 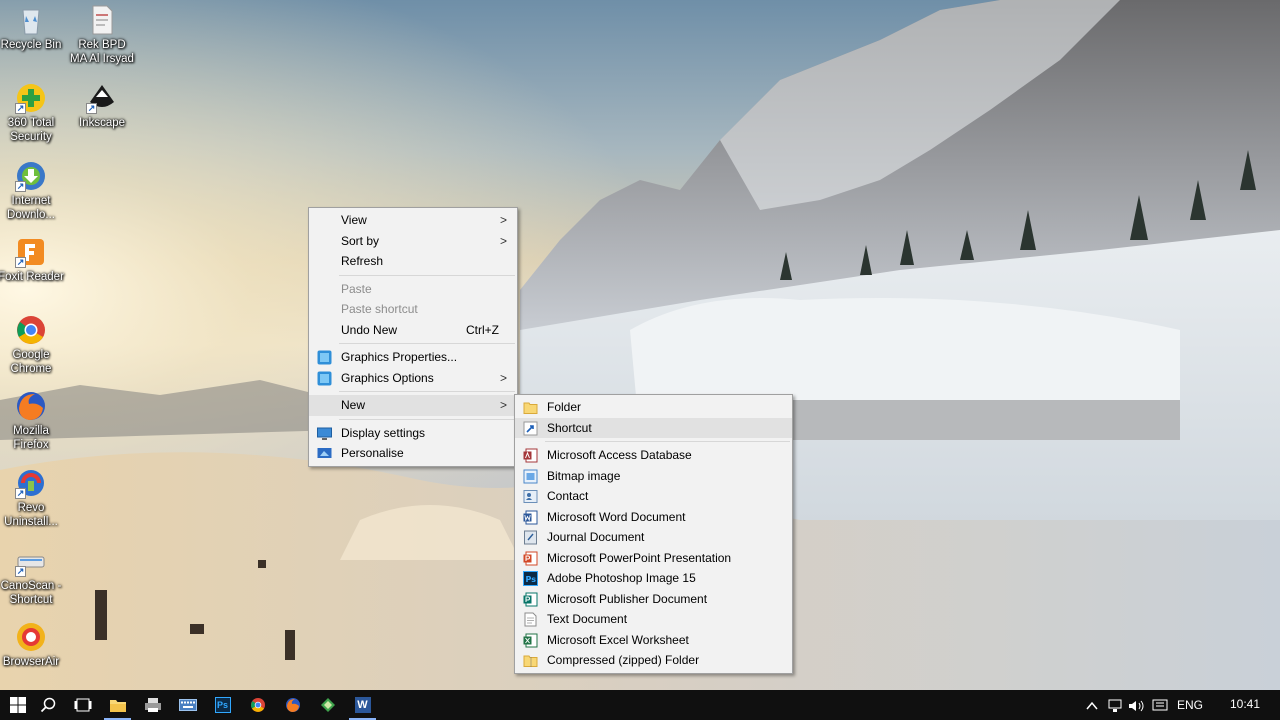 I want to click on menu-item-label: Contact, so click(x=568, y=496).